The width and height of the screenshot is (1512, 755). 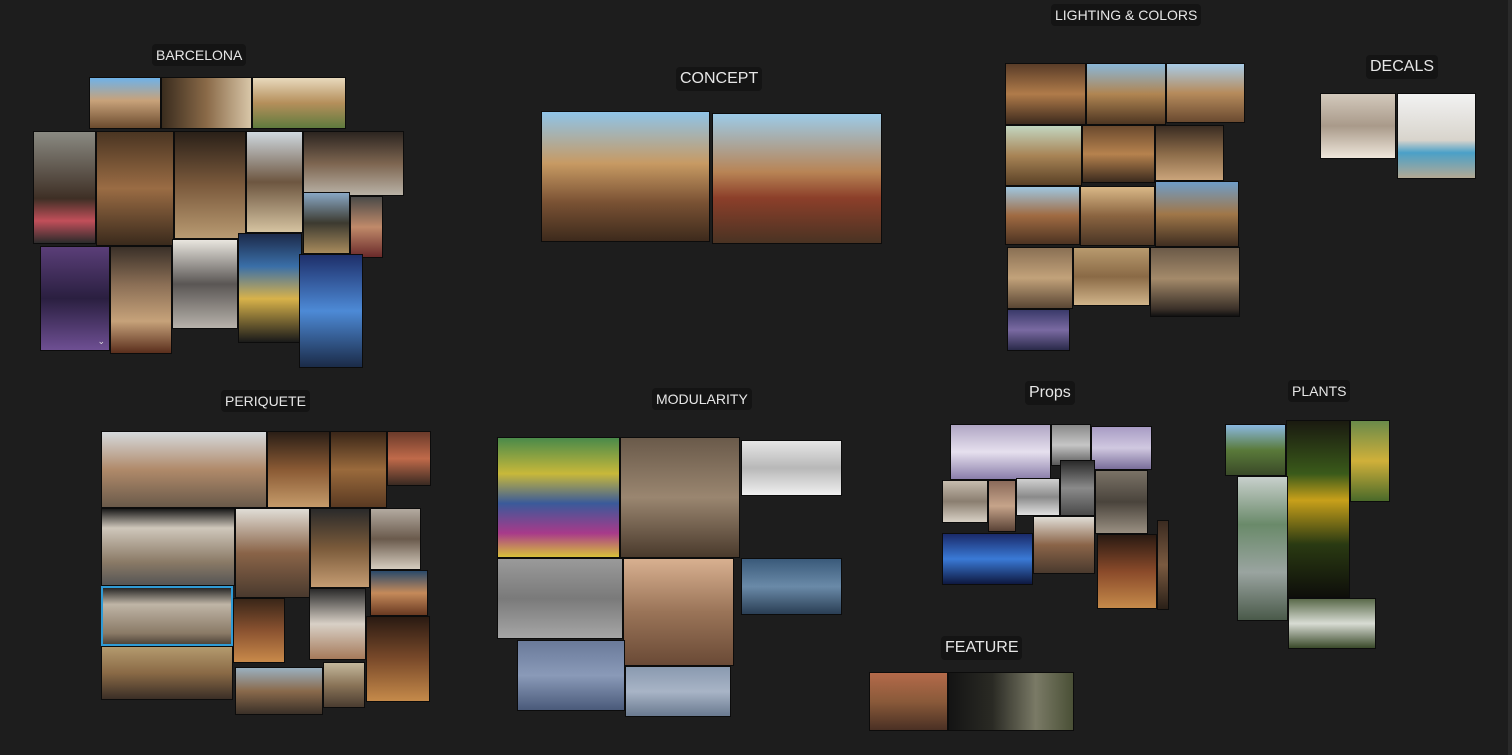 What do you see at coordinates (265, 401) in the screenshot?
I see `group-label-periquete: PERIQUETE` at bounding box center [265, 401].